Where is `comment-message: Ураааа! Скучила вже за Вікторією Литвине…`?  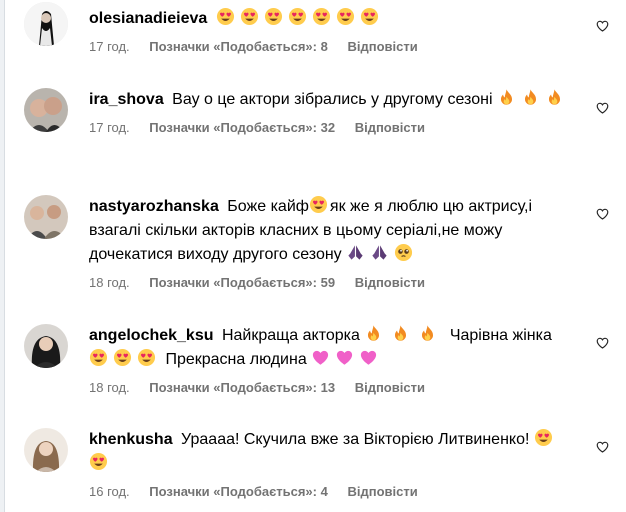 comment-message: Ураааа! Скучила вже за Вікторією Литвине… is located at coordinates (355, 439).